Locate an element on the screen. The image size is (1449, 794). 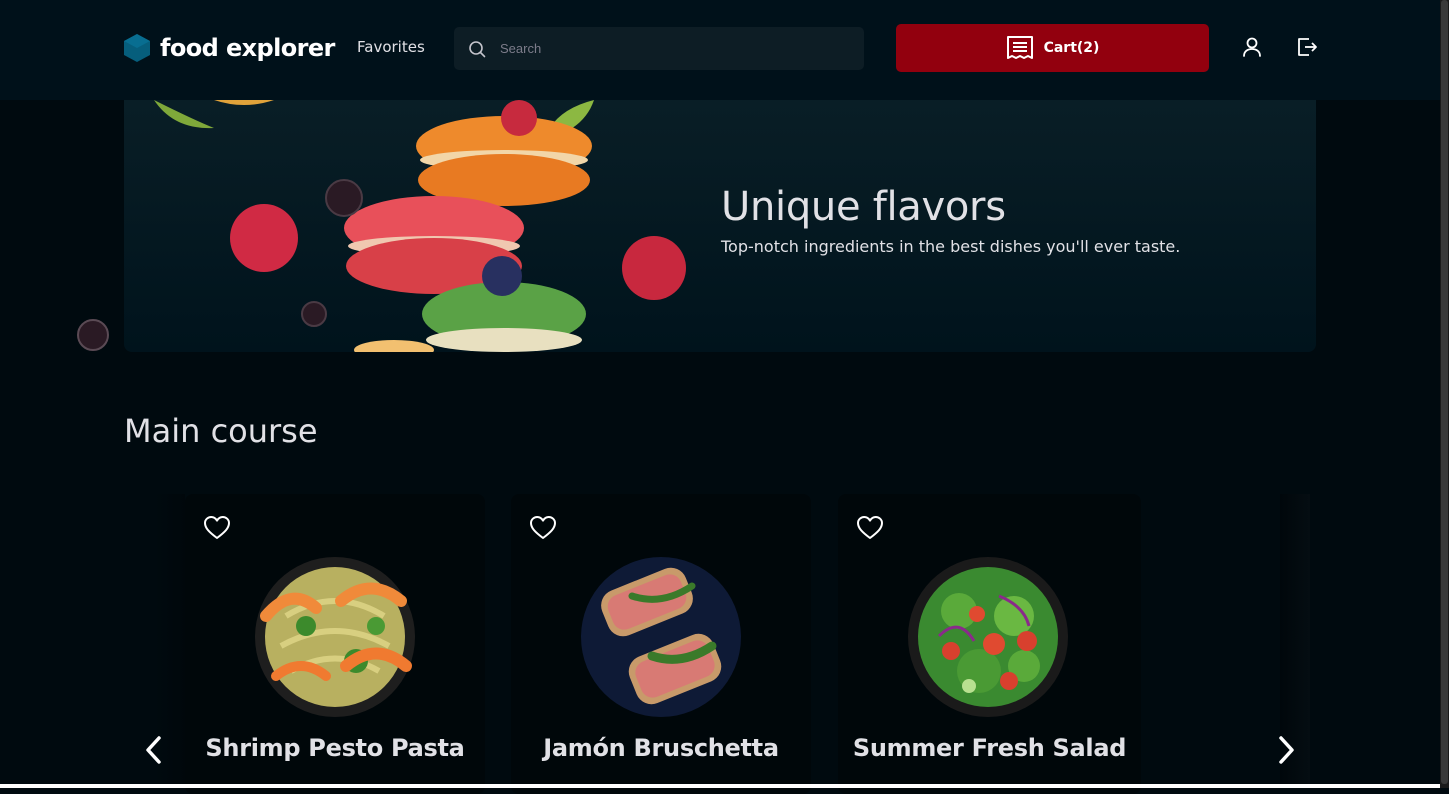
cart-label: Cart(2) is located at coordinates (1071, 48).